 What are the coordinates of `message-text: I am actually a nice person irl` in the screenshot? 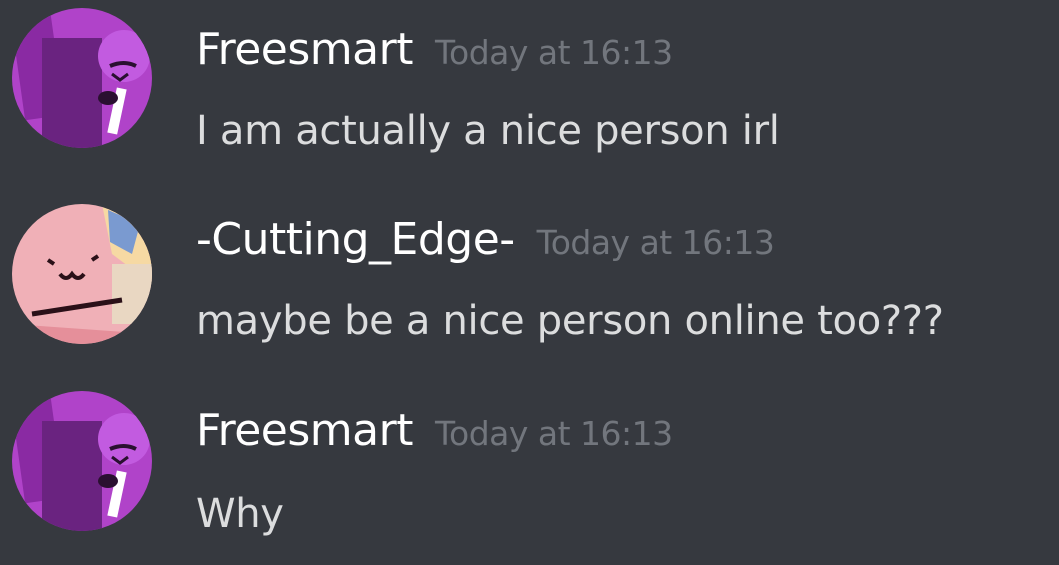 It's located at (488, 131).